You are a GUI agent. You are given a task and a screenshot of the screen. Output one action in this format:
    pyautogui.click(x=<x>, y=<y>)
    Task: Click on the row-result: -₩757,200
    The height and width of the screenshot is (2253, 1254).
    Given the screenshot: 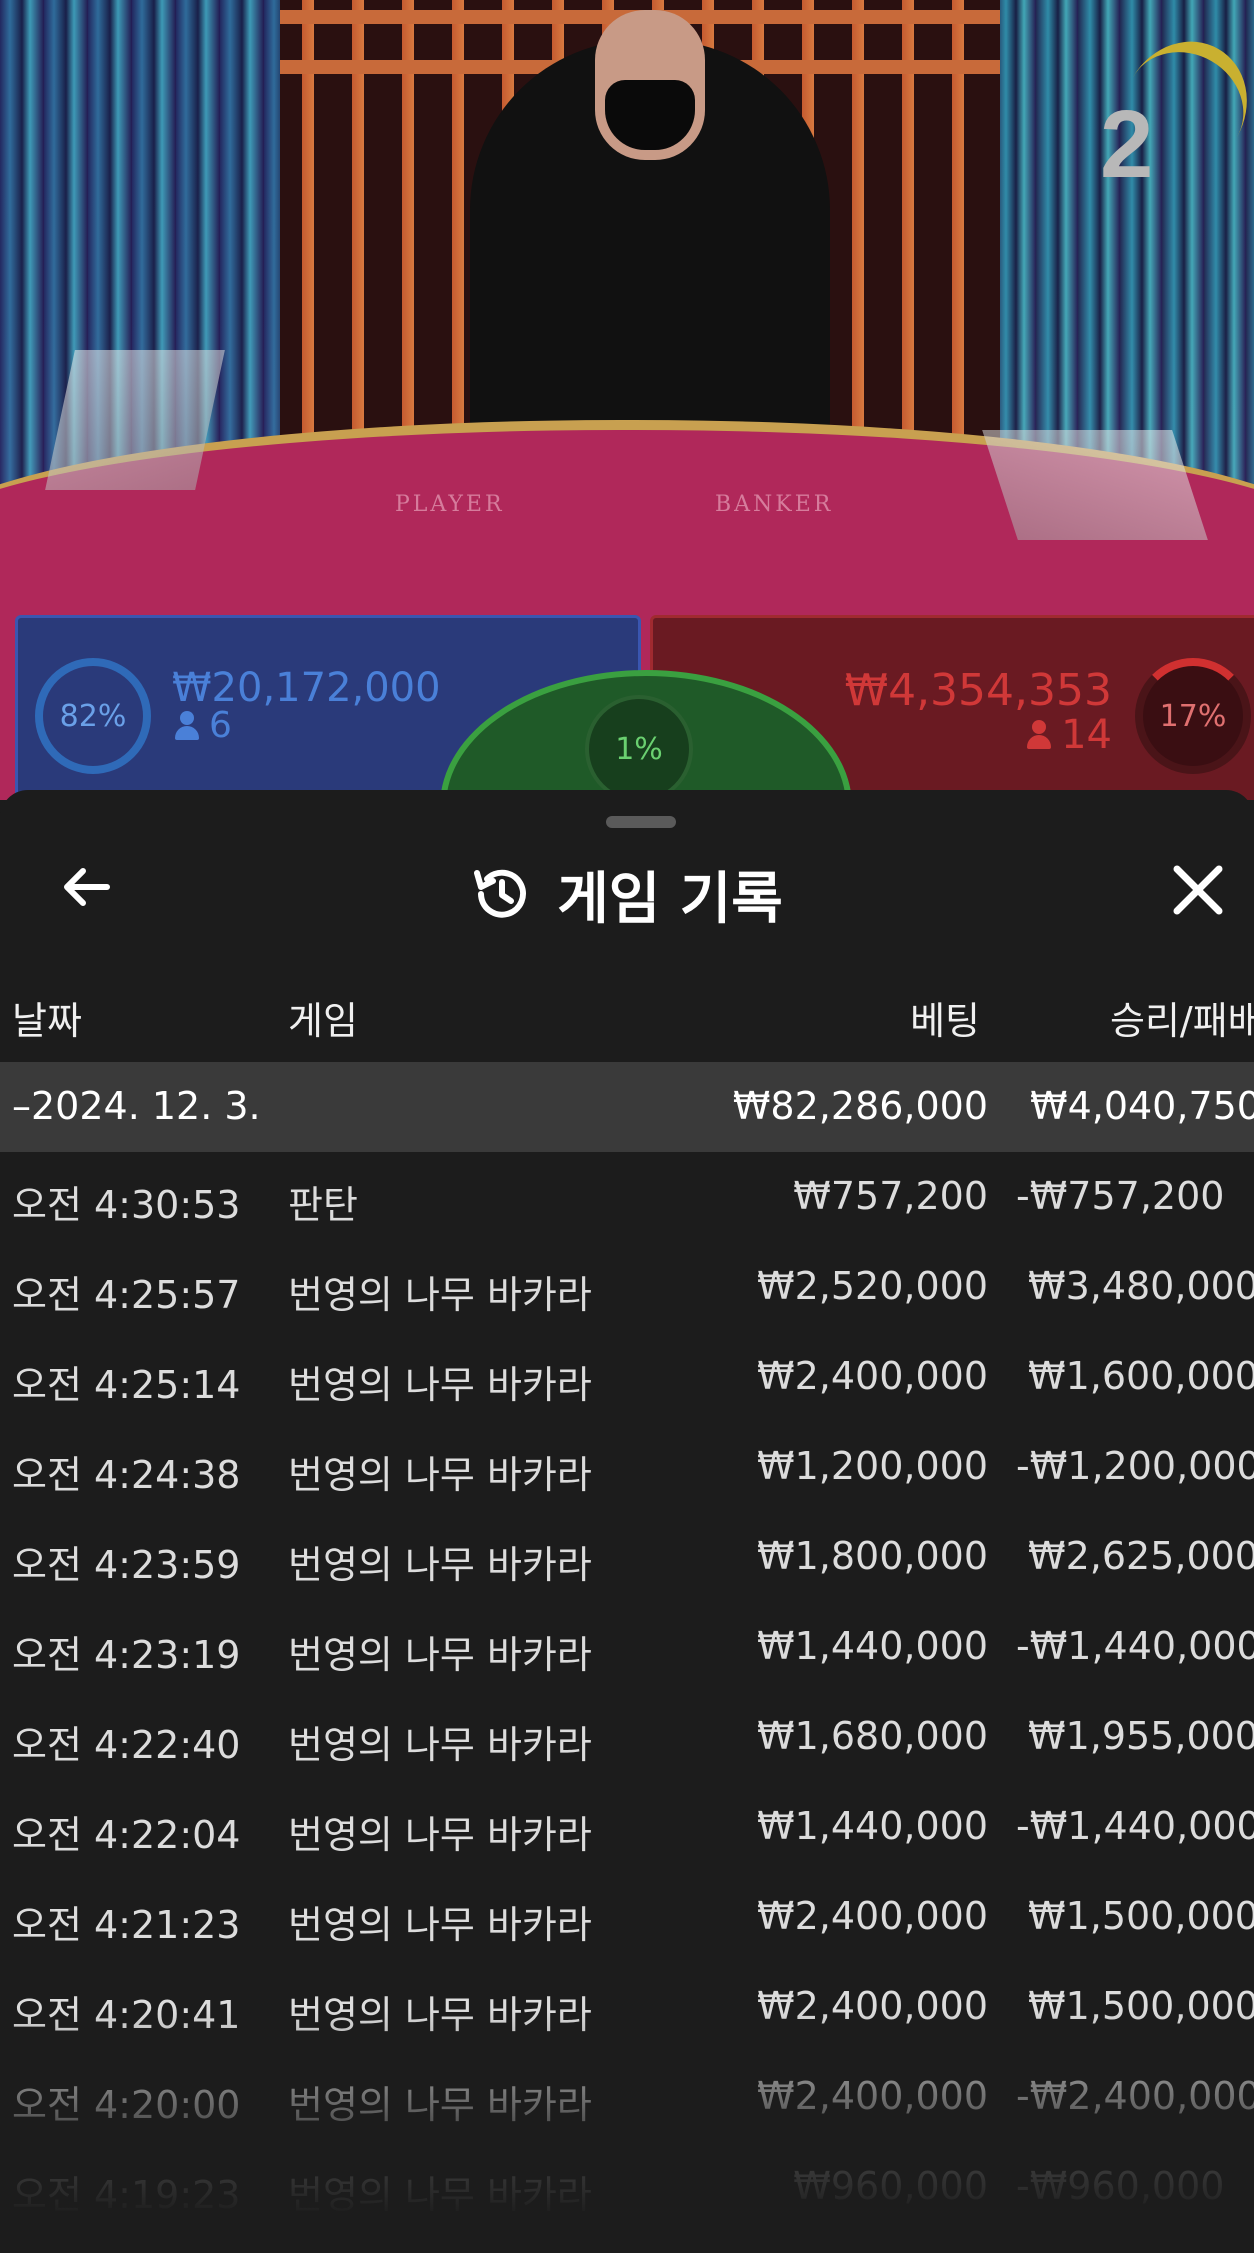 What is the action you would take?
    pyautogui.click(x=1120, y=1196)
    